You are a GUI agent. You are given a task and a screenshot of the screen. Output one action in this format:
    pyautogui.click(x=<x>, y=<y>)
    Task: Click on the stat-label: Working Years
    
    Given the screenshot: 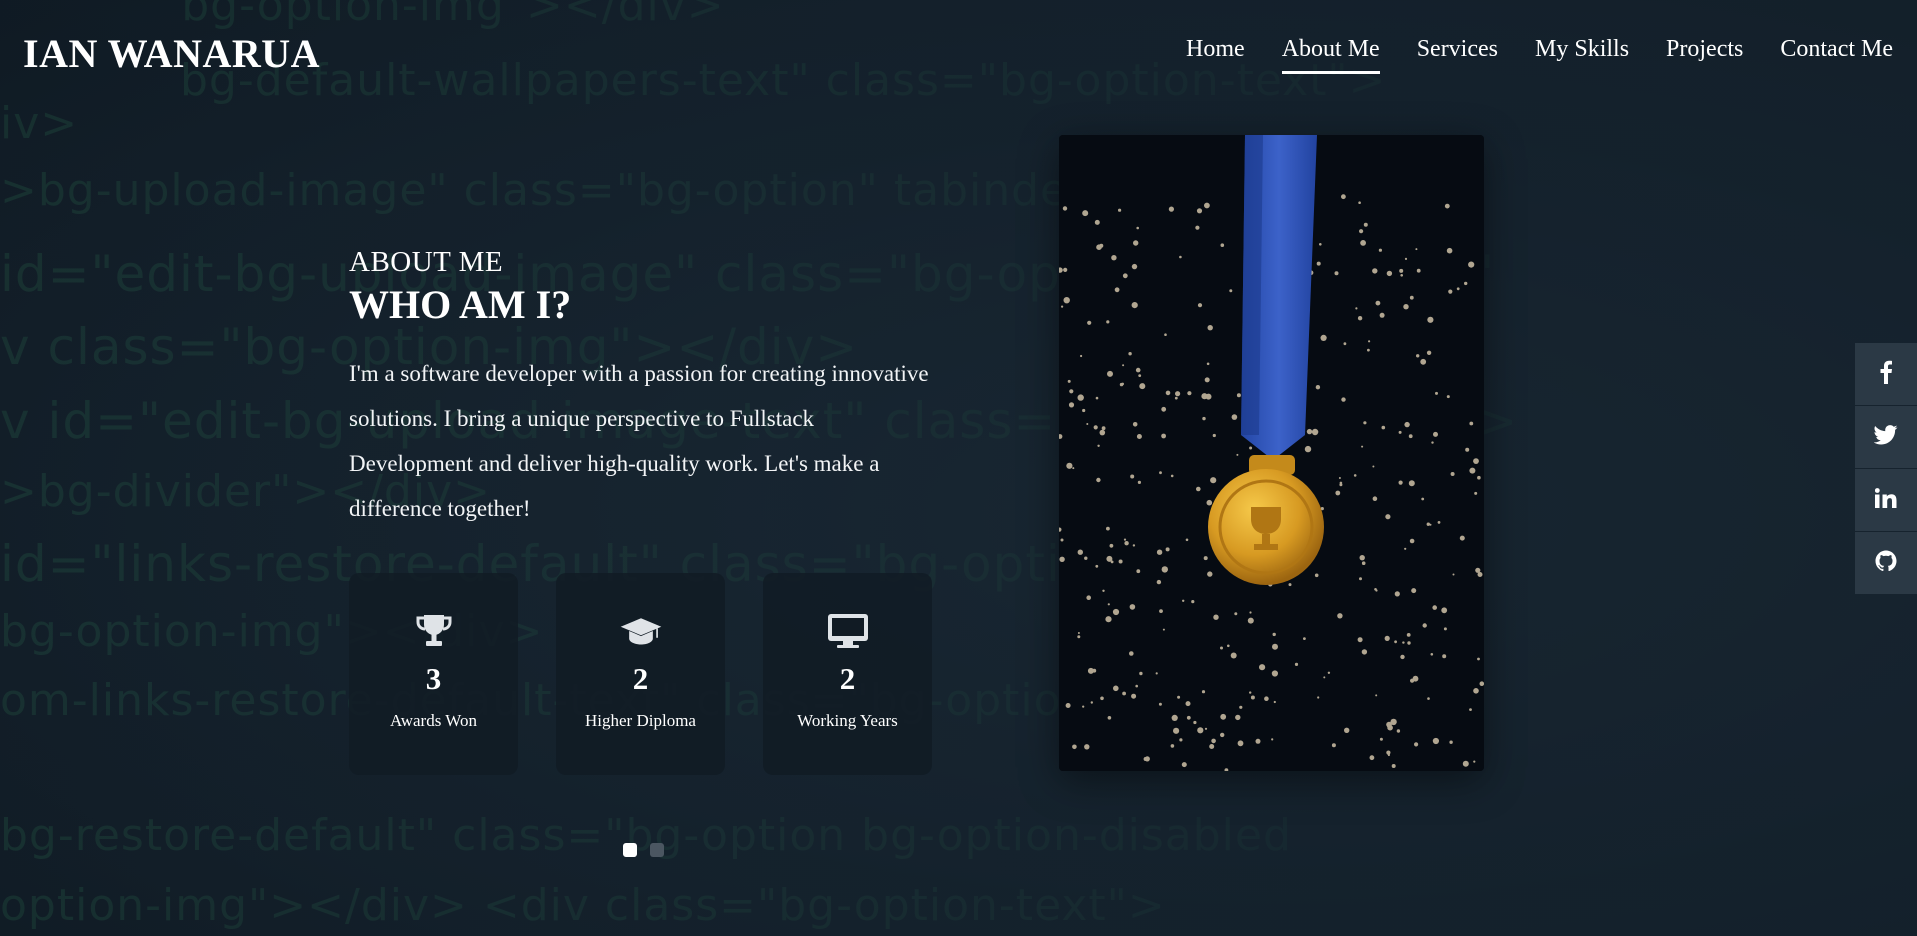 What is the action you would take?
    pyautogui.click(x=847, y=720)
    